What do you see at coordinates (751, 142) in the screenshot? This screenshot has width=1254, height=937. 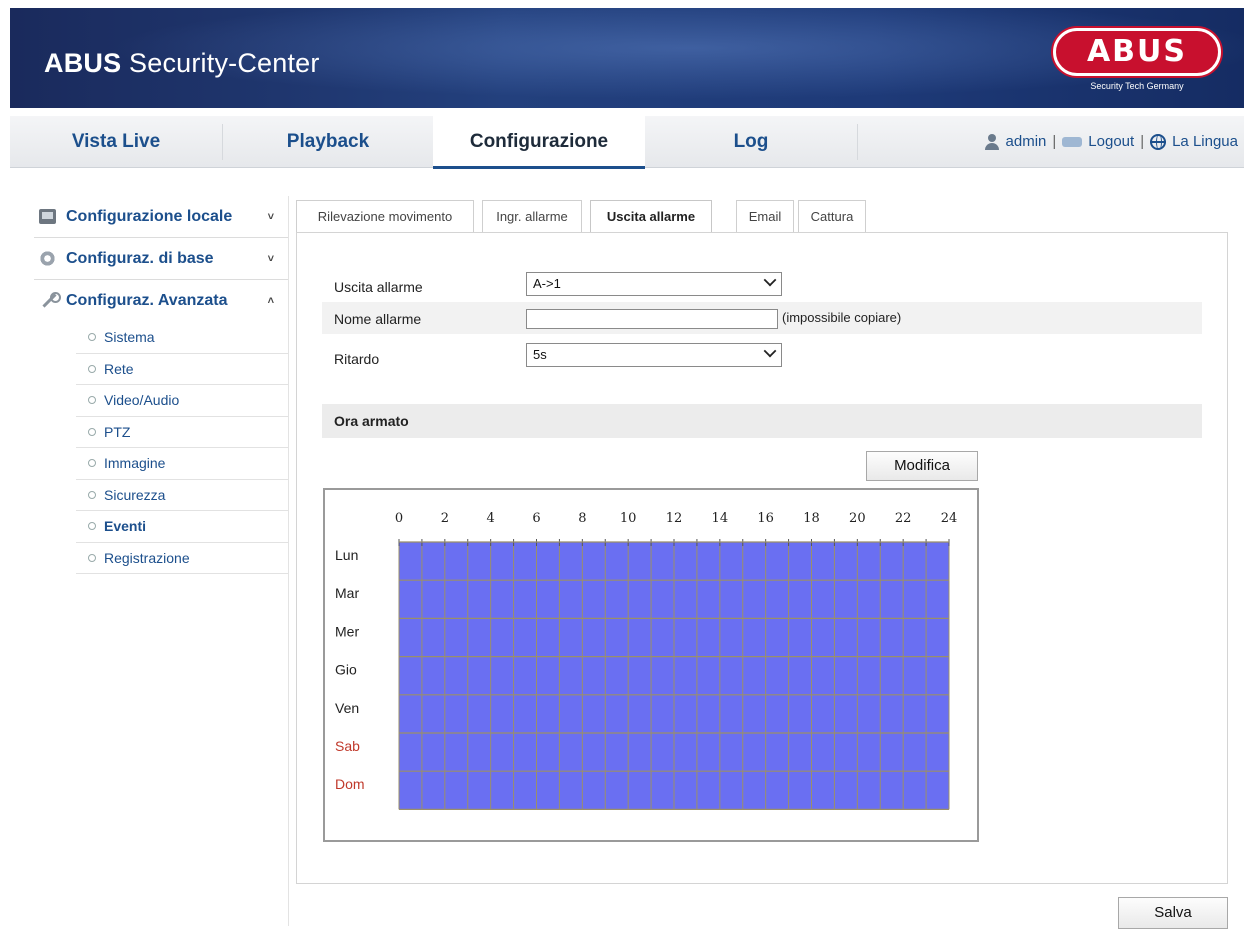 I see `tab-log: Log` at bounding box center [751, 142].